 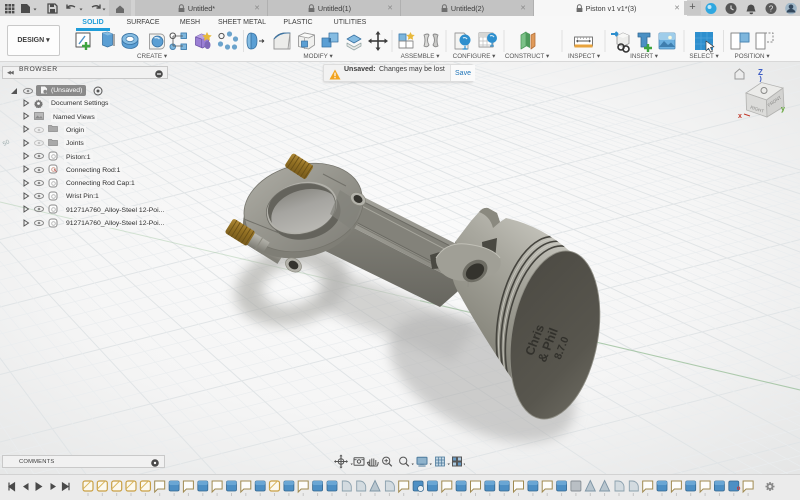 I want to click on svg-text: x, so click(x=740, y=116).